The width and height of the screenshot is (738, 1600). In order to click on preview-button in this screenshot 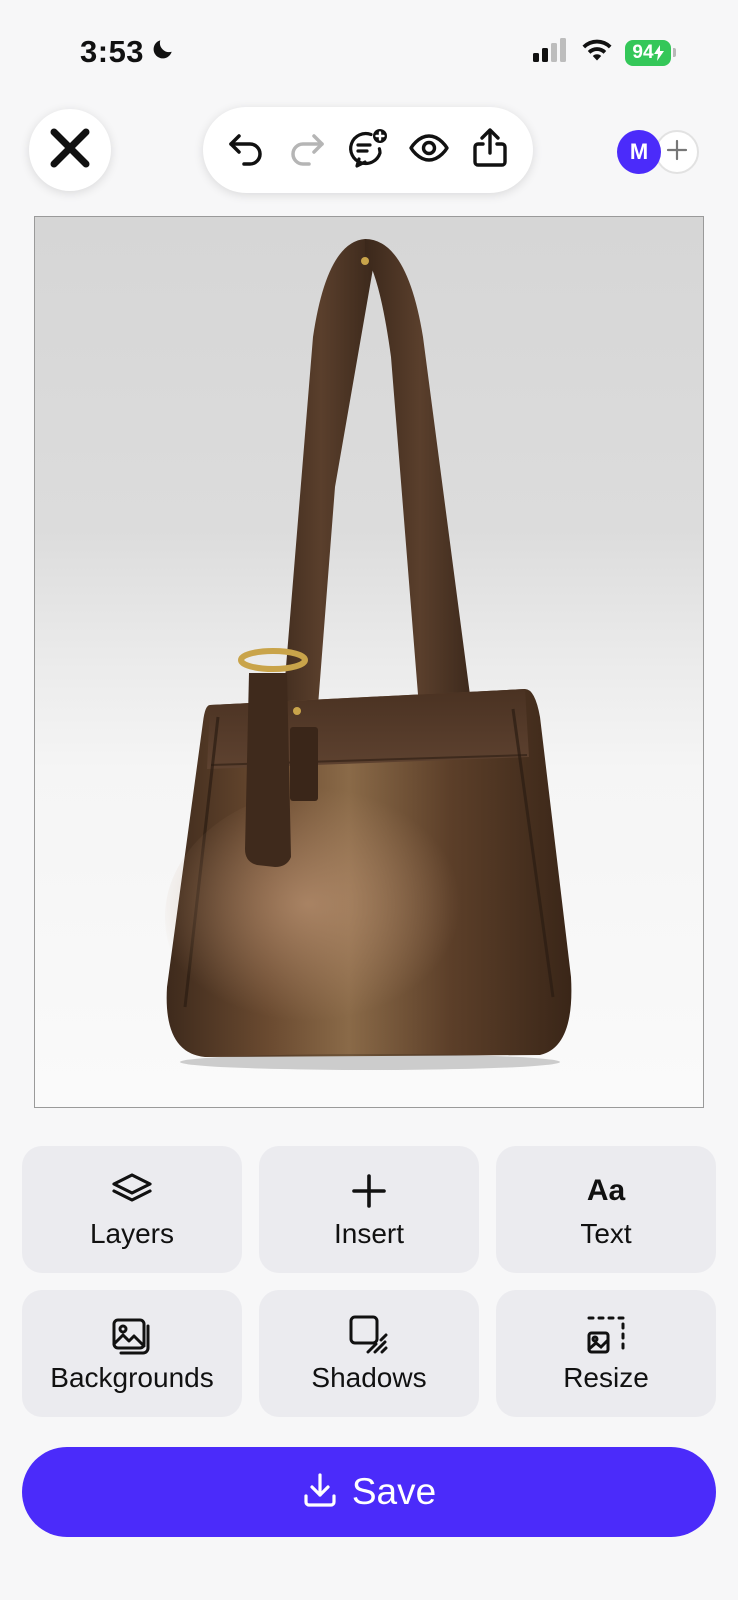, I will do `click(429, 150)`.